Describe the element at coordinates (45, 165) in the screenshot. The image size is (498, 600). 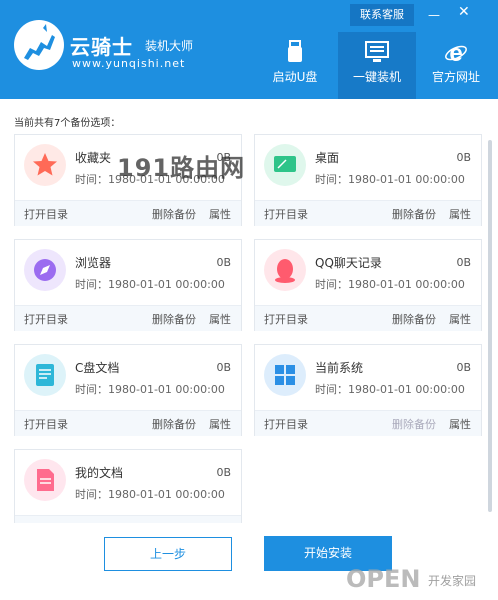
I see `star-icon` at that location.